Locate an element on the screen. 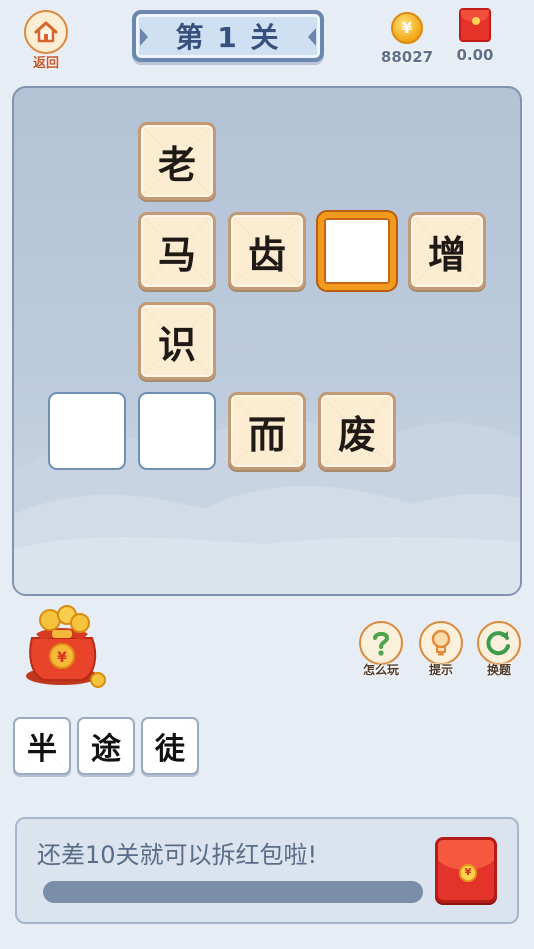 Image resolution: width=534 pixels, height=949 pixels. red-packet-balance: 0.00 is located at coordinates (475, 36).